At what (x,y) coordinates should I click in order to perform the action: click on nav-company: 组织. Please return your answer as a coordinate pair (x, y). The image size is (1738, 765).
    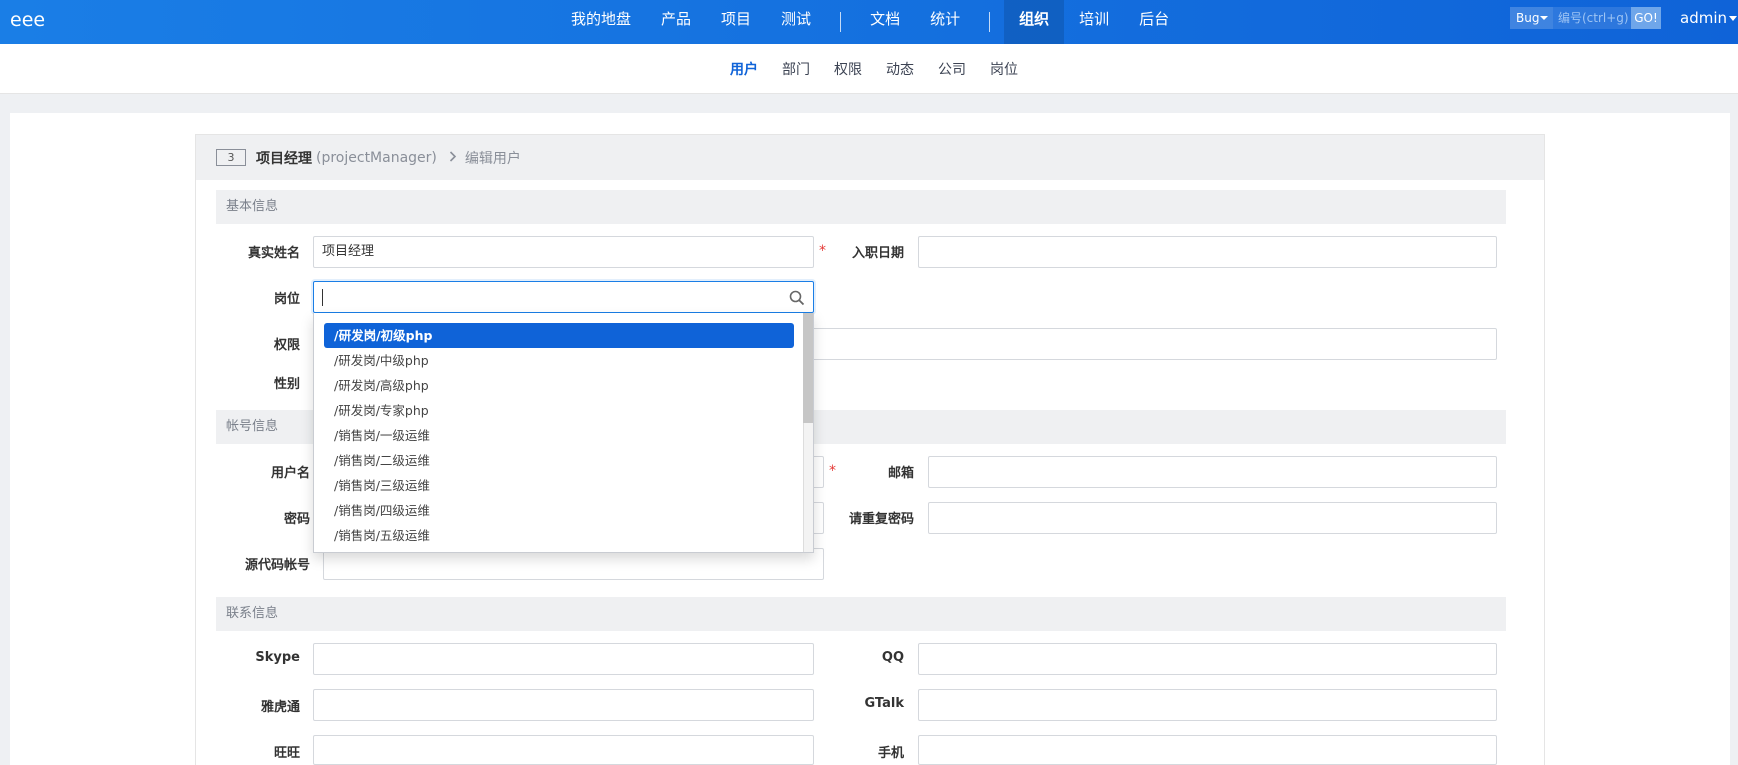
    Looking at the image, I should click on (1034, 22).